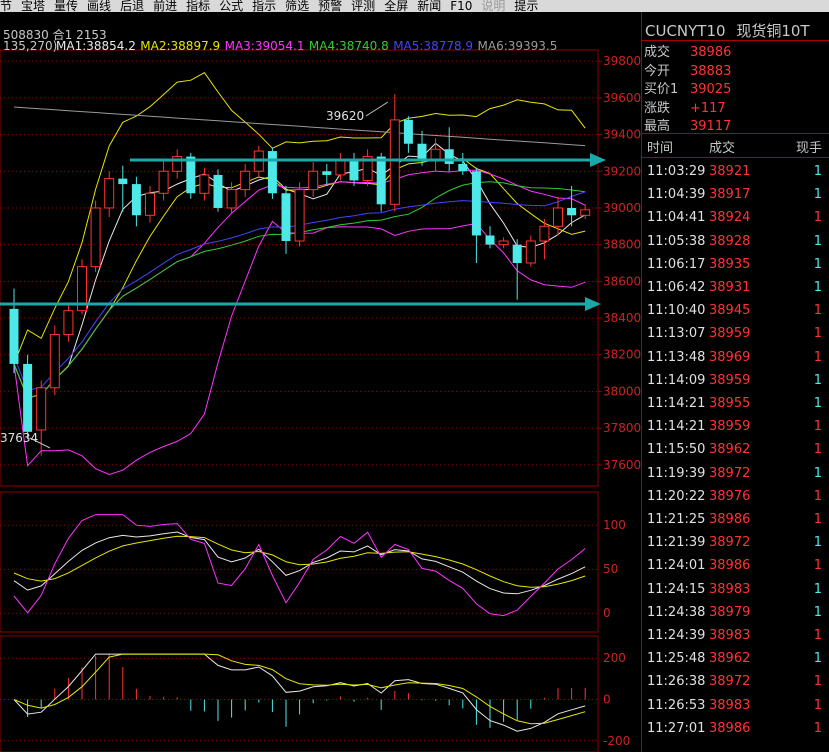  Describe the element at coordinates (676, 519) in the screenshot. I see `tick-time: 11:21:25` at that location.